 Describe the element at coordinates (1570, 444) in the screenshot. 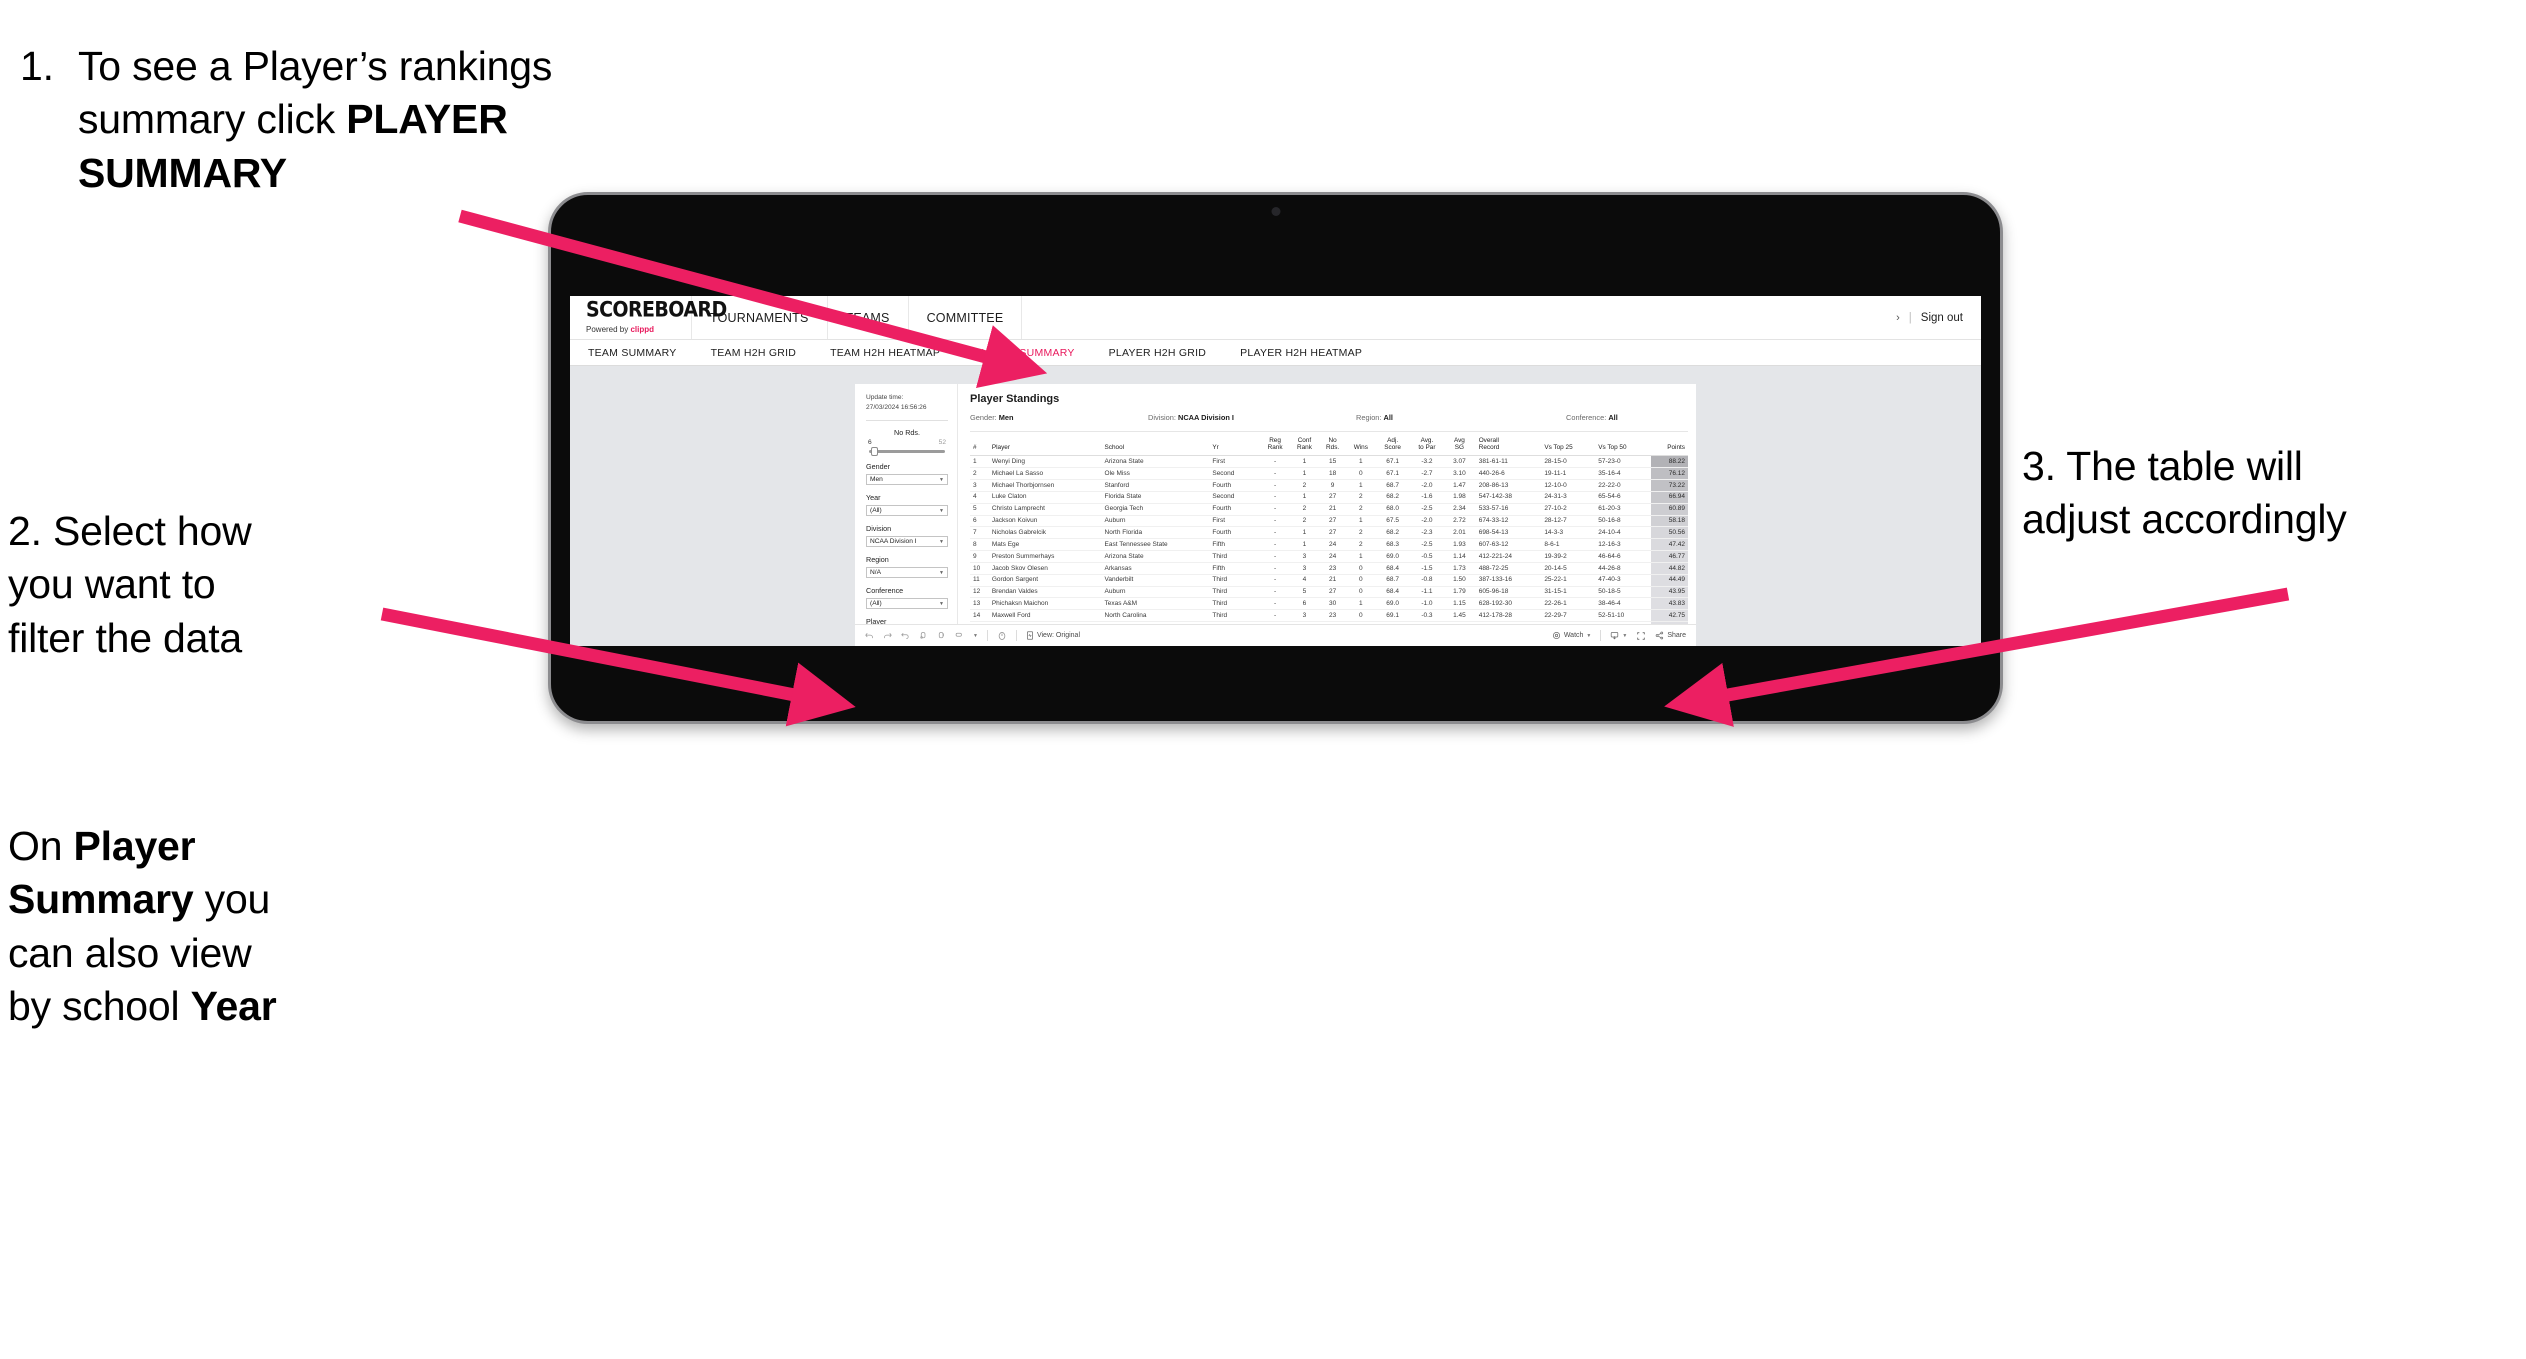

I see `col-vs-top-25: Vs Top 25` at that location.